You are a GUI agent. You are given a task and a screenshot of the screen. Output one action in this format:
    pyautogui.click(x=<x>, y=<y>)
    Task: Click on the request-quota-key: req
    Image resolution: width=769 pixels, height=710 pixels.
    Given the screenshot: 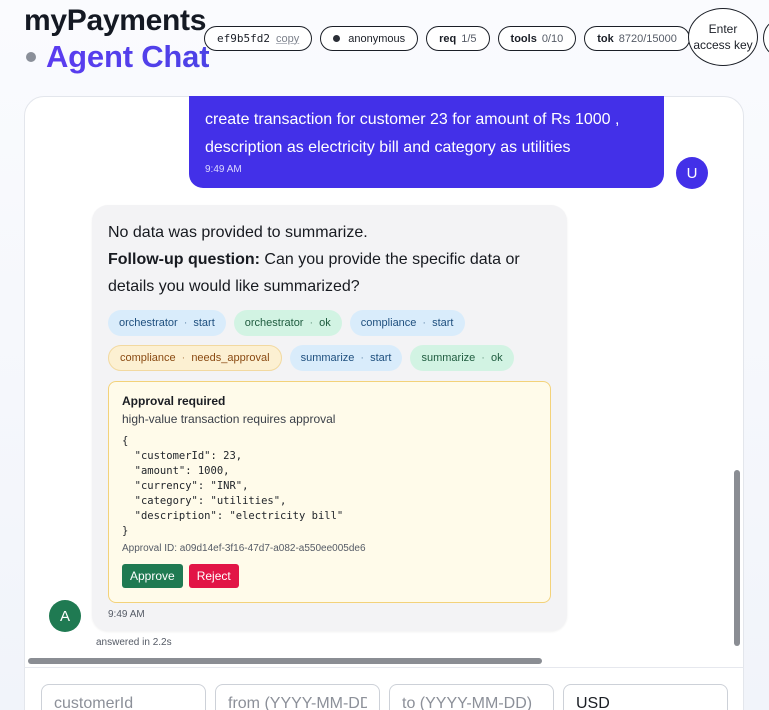 What is the action you would take?
    pyautogui.click(x=448, y=38)
    